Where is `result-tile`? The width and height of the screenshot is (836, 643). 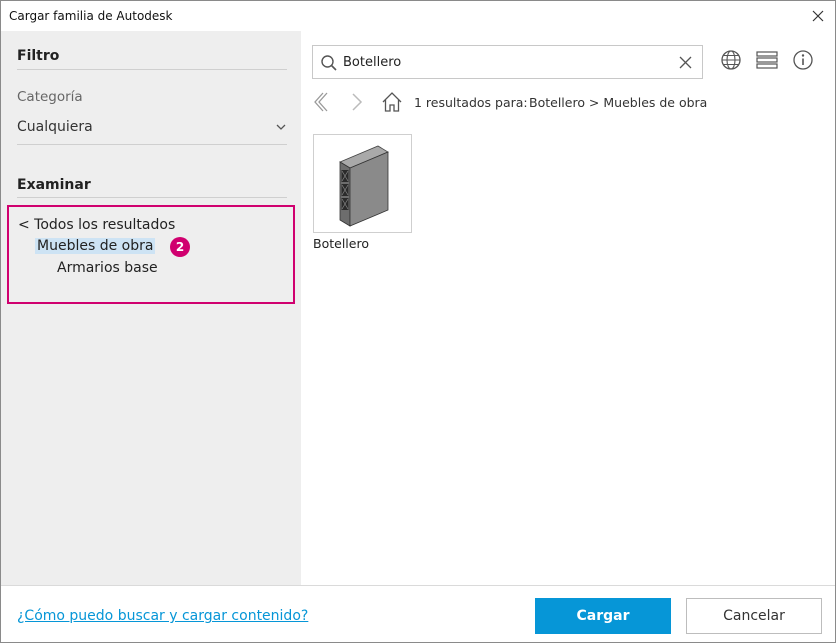 result-tile is located at coordinates (362, 183).